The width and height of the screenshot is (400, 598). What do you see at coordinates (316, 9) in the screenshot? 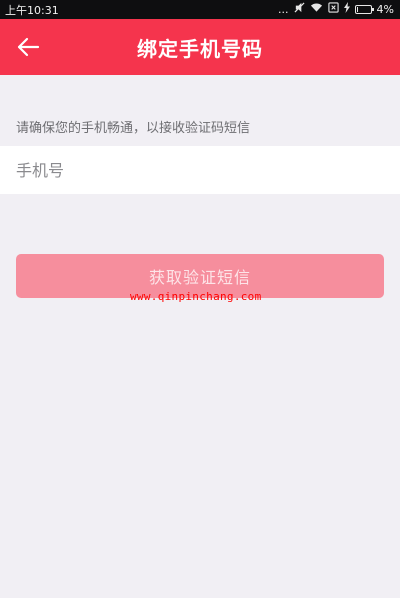
I see `wifi-icon` at bounding box center [316, 9].